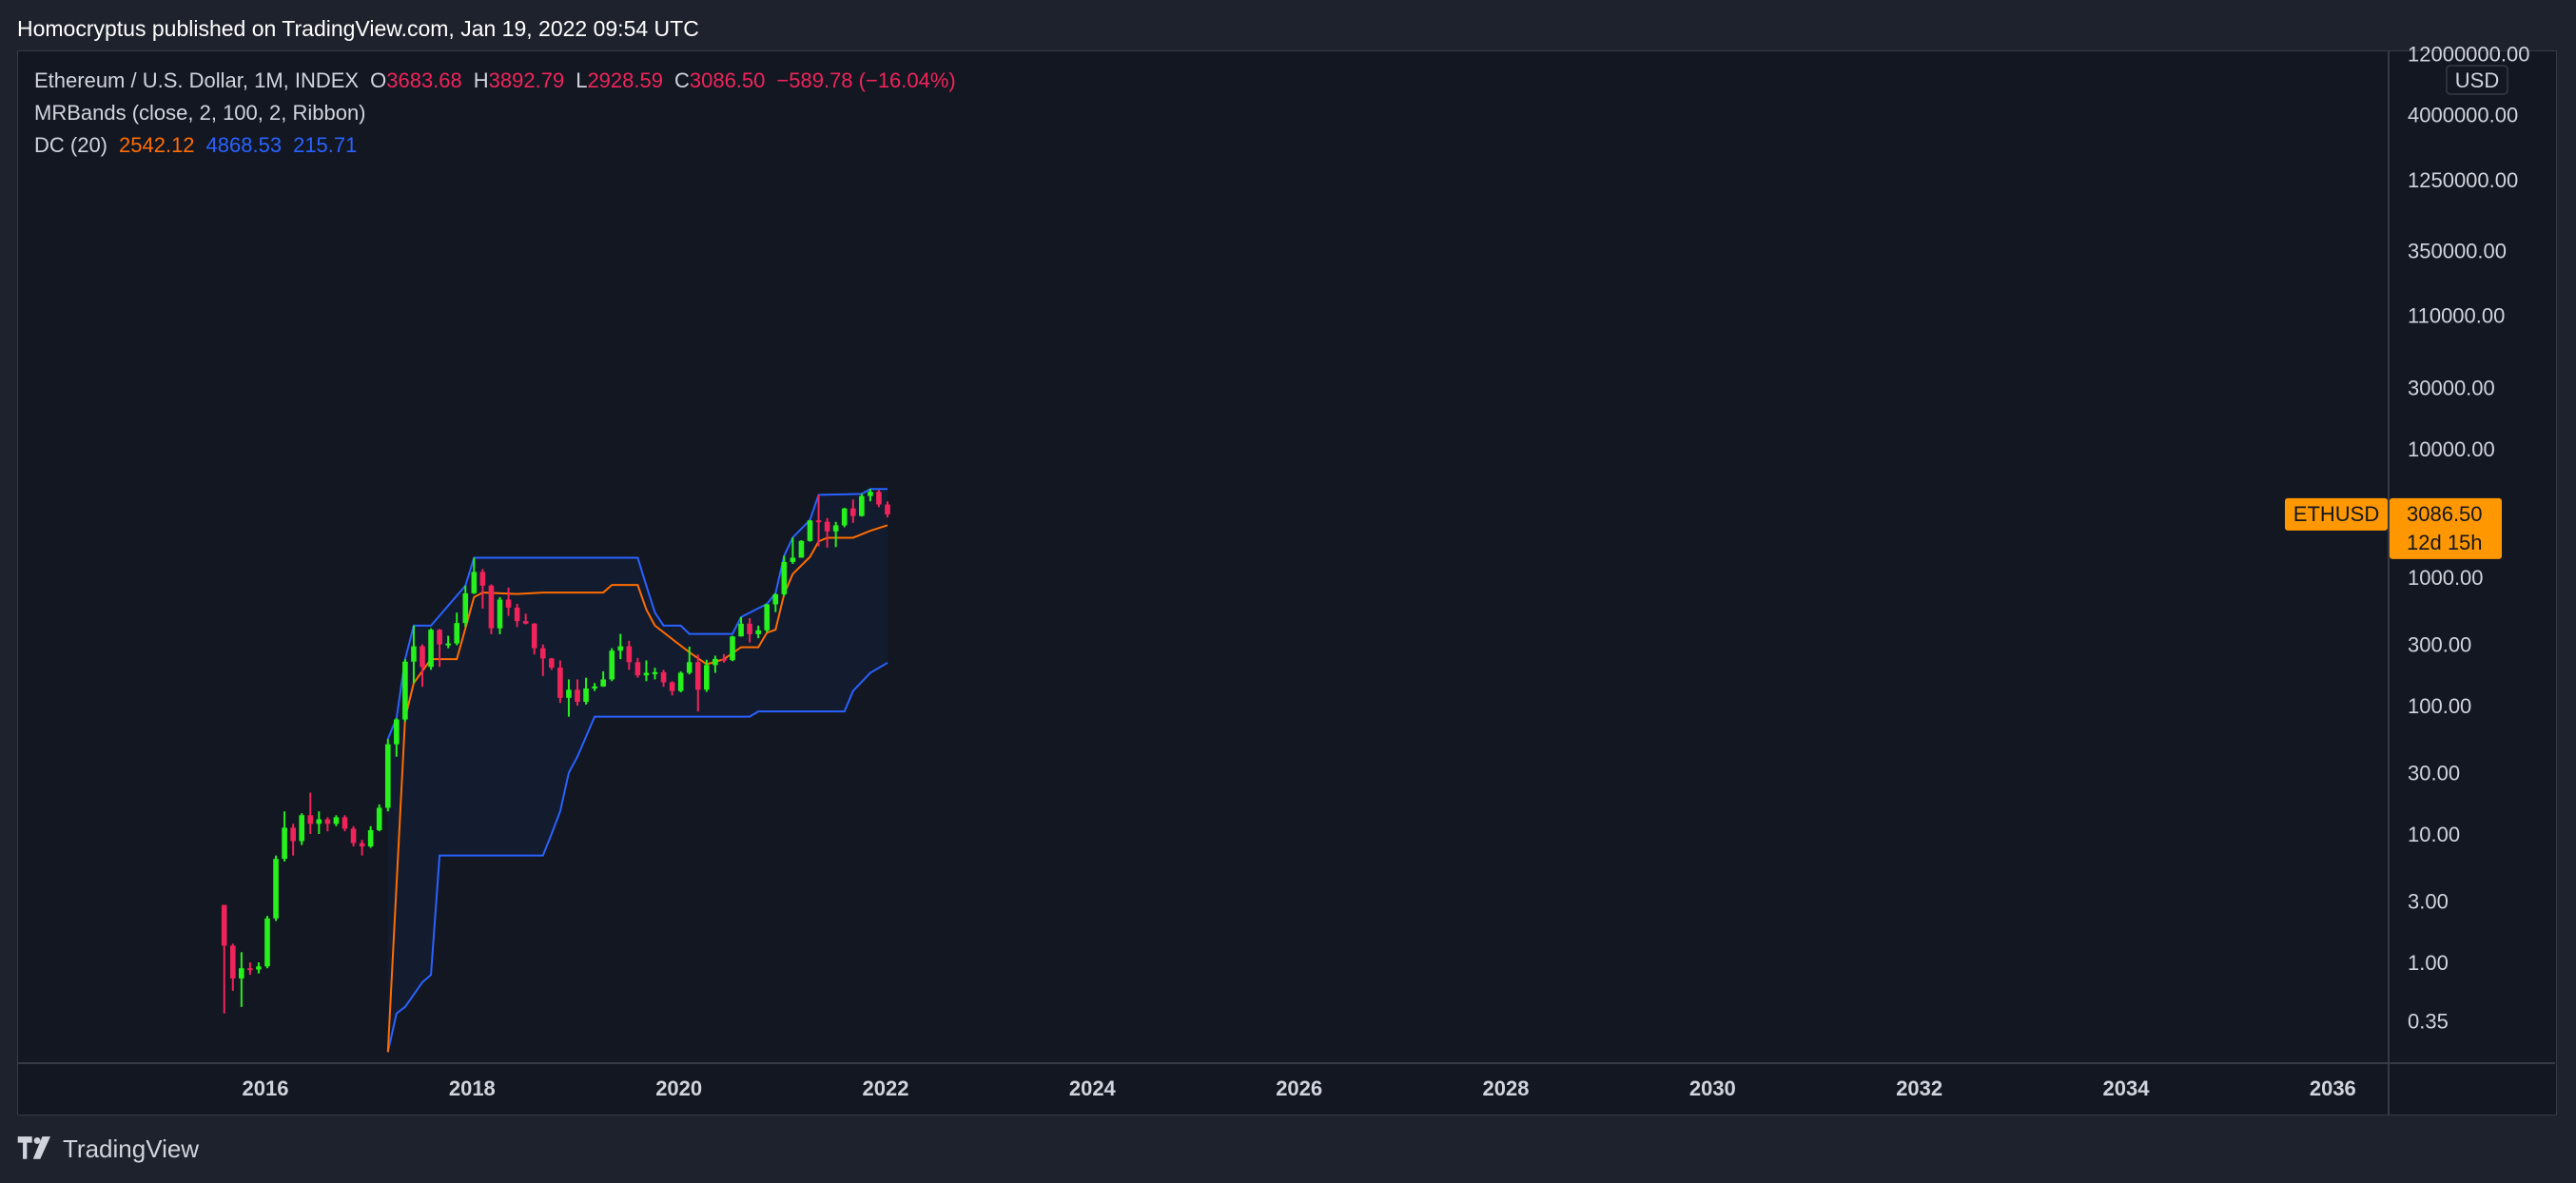 This screenshot has width=2576, height=1183. Describe the element at coordinates (866, 80) in the screenshot. I see `legend-change: −589.78 (−16.04%)` at that location.